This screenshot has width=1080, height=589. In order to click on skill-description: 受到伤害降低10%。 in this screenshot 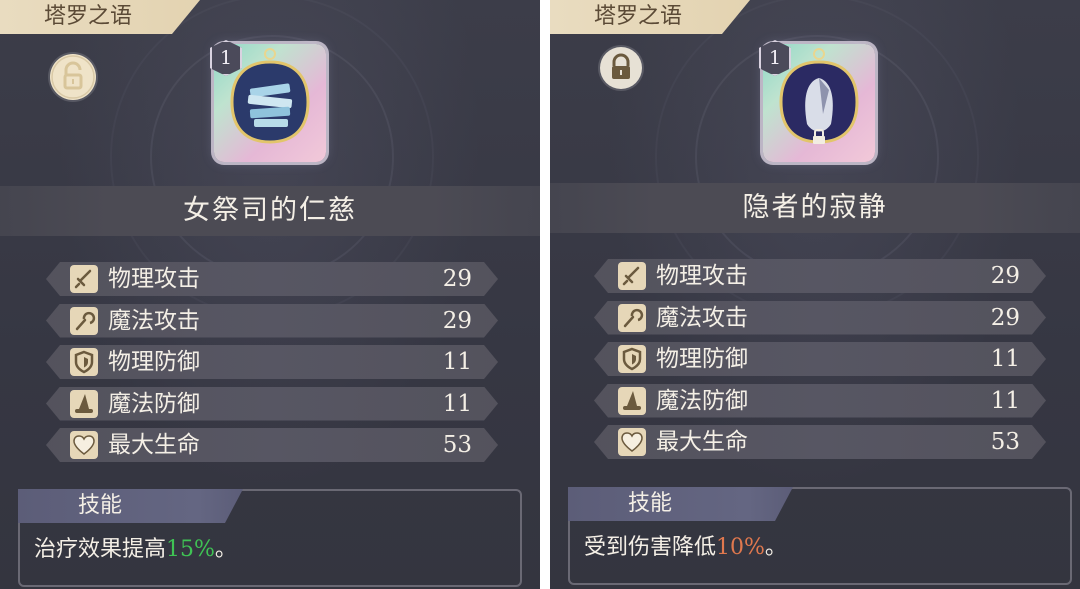, I will do `click(685, 545)`.